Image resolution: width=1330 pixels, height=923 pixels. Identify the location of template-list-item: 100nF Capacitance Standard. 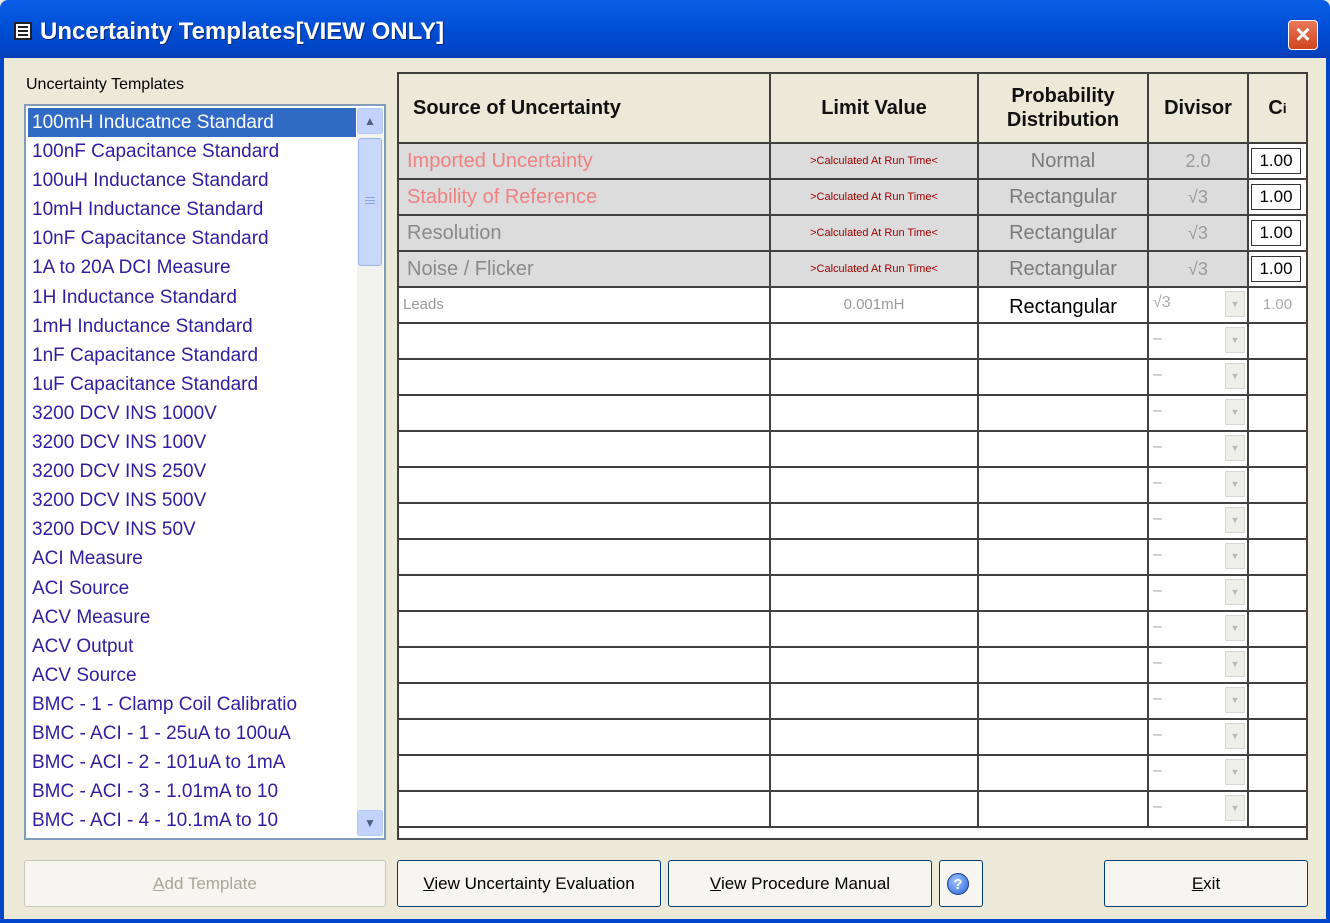
(192, 151).